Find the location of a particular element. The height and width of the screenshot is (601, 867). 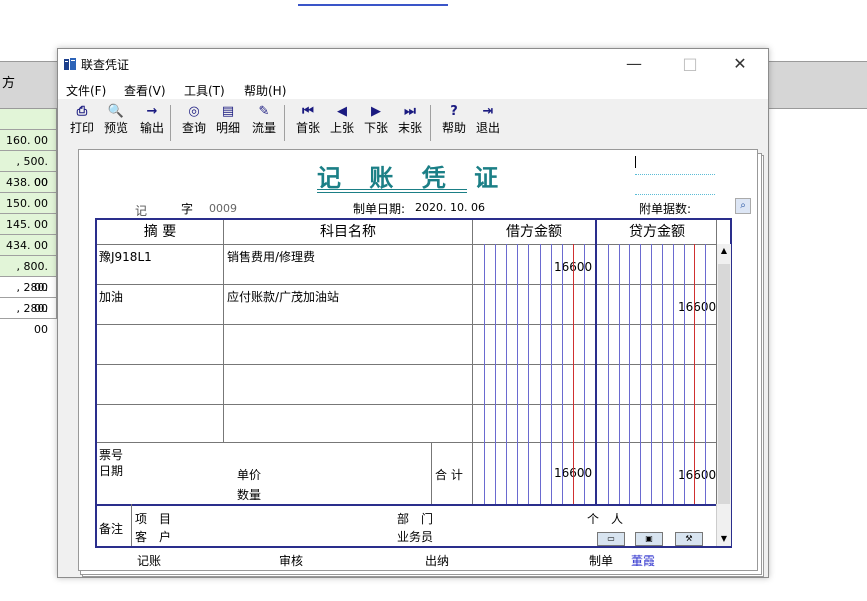

toolbar-next-button: ▶ 下张 is located at coordinates (376, 122).